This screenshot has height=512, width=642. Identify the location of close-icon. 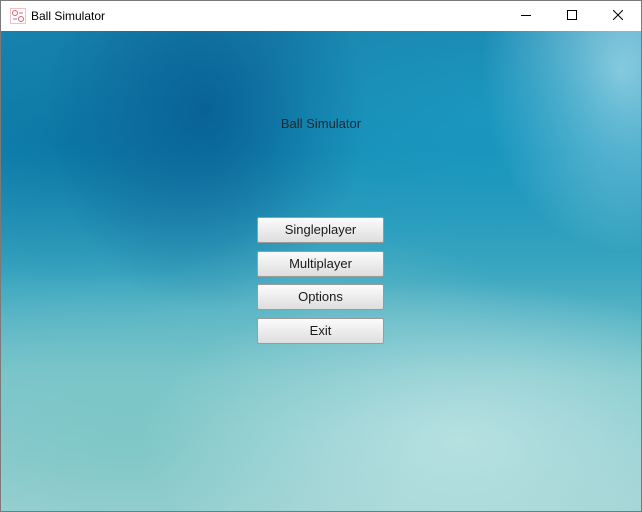
(618, 16).